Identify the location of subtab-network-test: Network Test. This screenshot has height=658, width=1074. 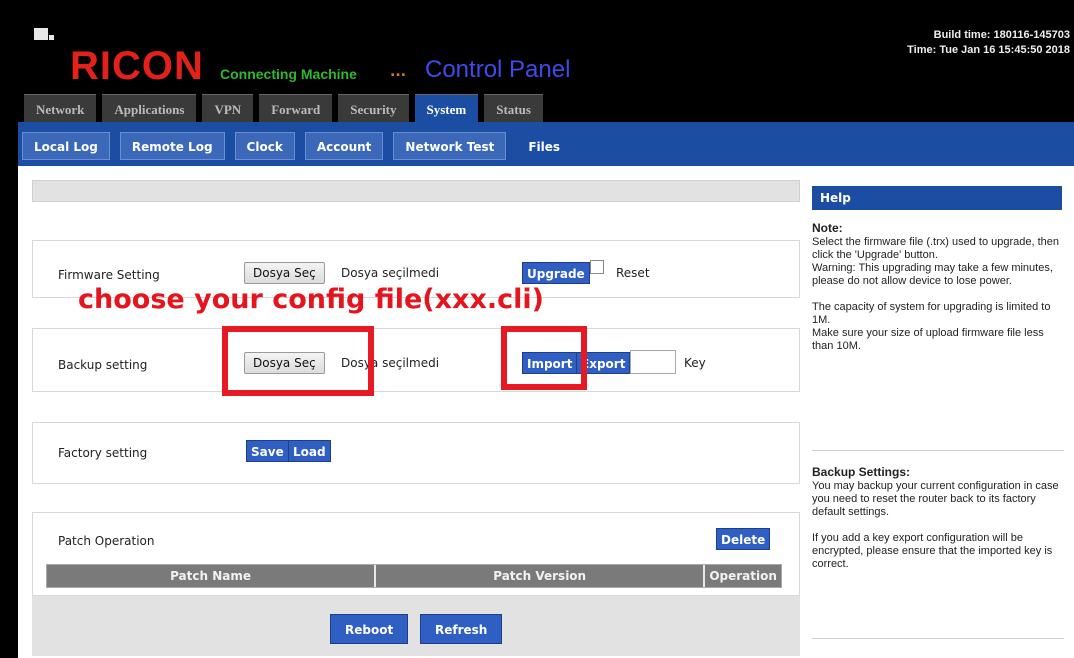
(450, 146).